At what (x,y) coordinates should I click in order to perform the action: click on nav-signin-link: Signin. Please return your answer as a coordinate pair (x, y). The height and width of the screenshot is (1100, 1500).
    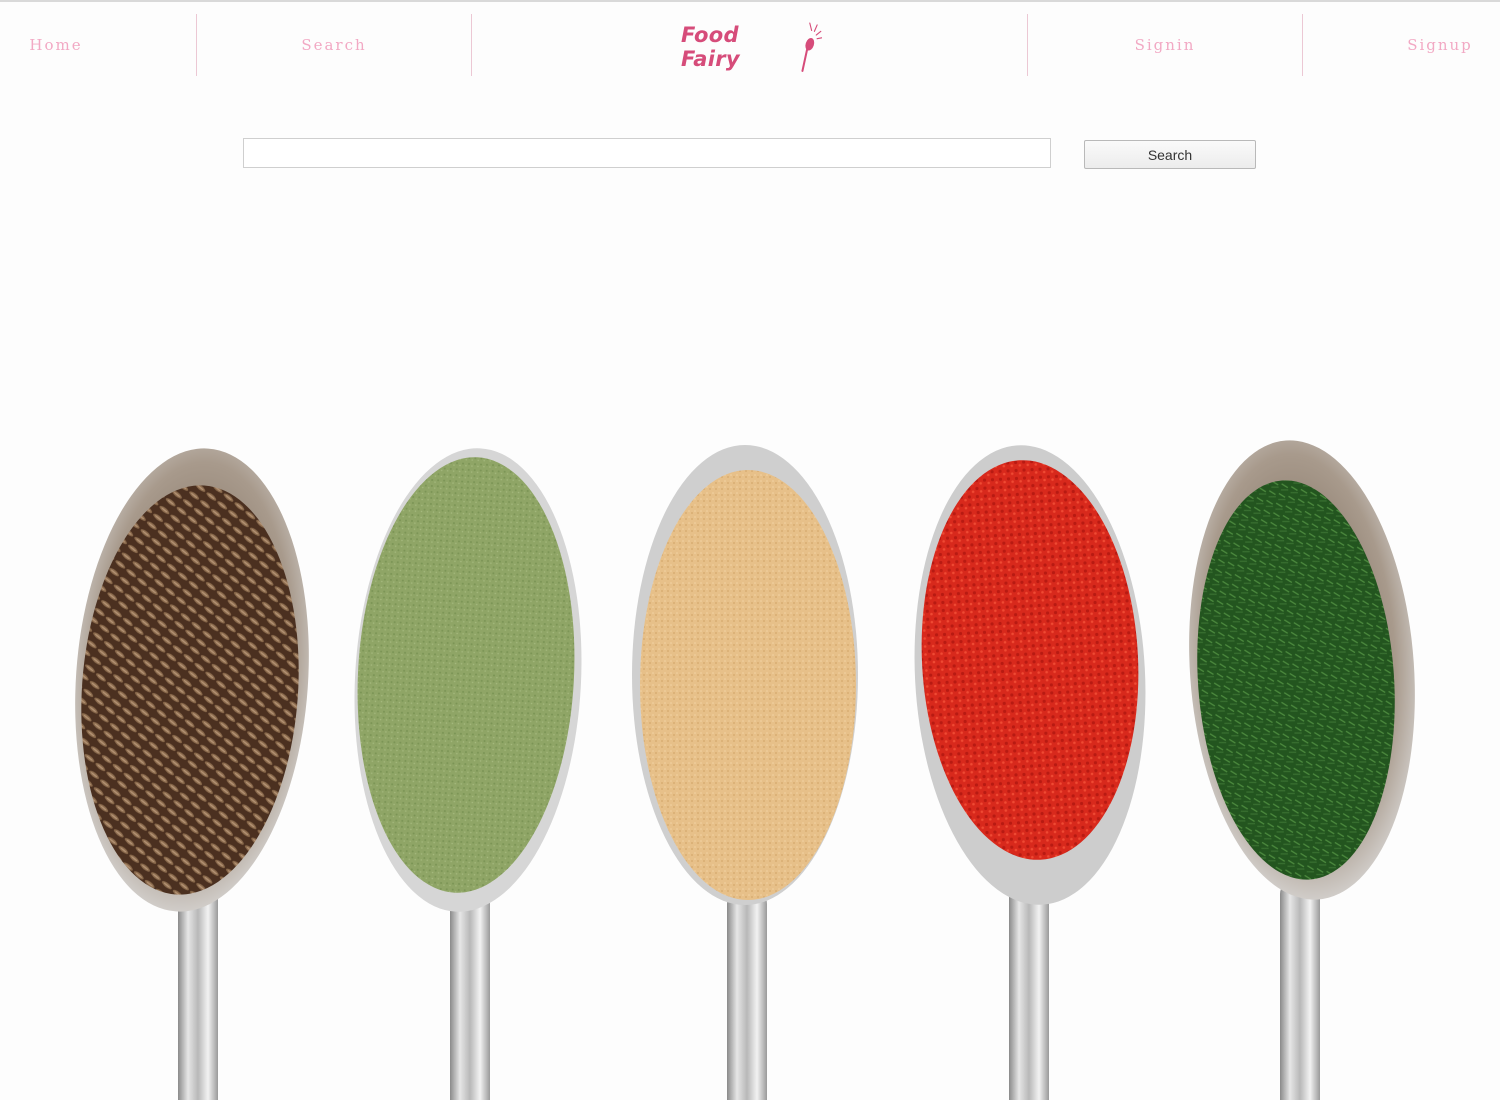
    Looking at the image, I should click on (1165, 45).